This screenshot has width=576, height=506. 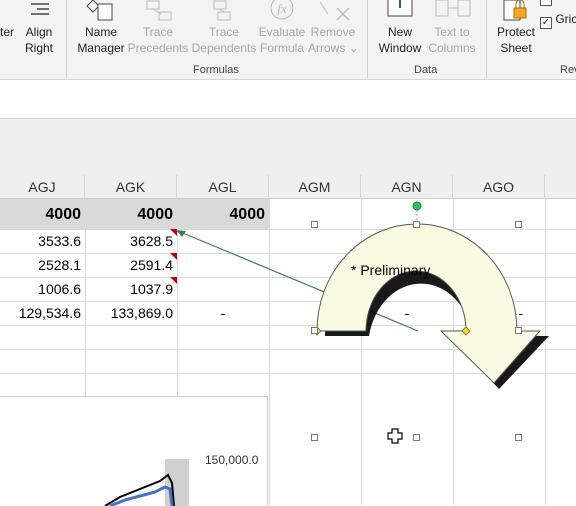 I want to click on column-header-agk: AGK, so click(x=131, y=187).